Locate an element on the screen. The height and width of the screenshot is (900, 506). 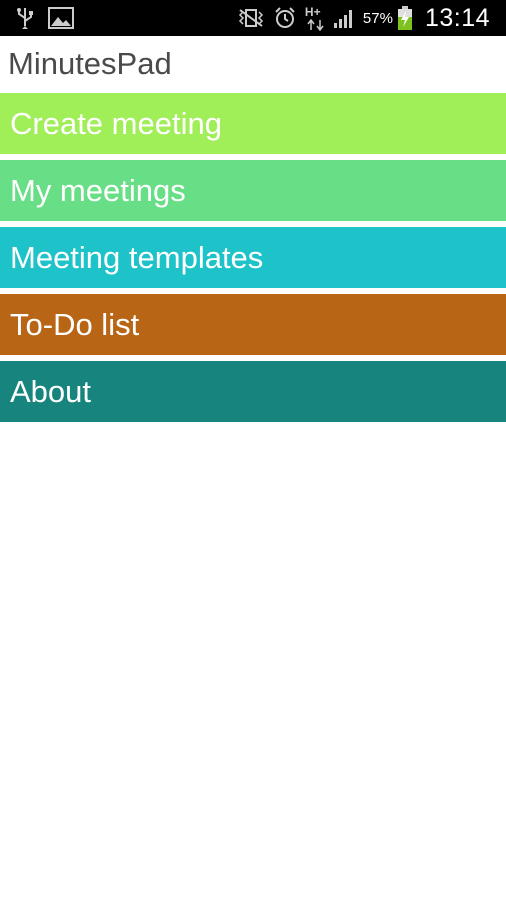
meeting-templates-button: Meeting templates is located at coordinates (253, 257).